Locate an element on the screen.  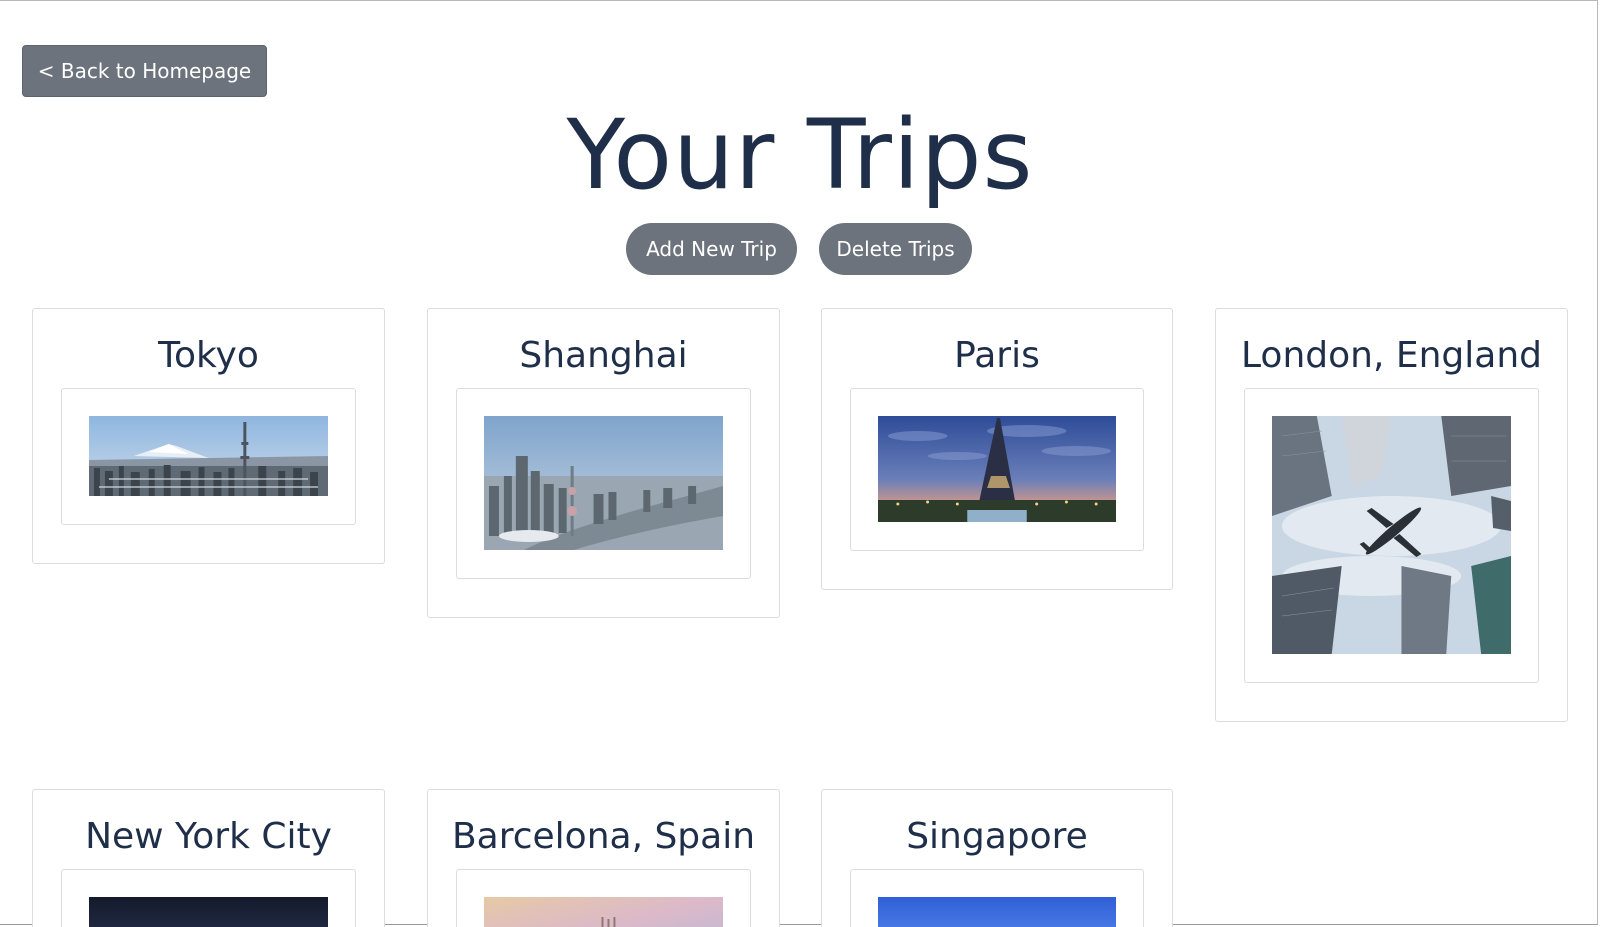
trip-title: Tokyo is located at coordinates (208, 355).